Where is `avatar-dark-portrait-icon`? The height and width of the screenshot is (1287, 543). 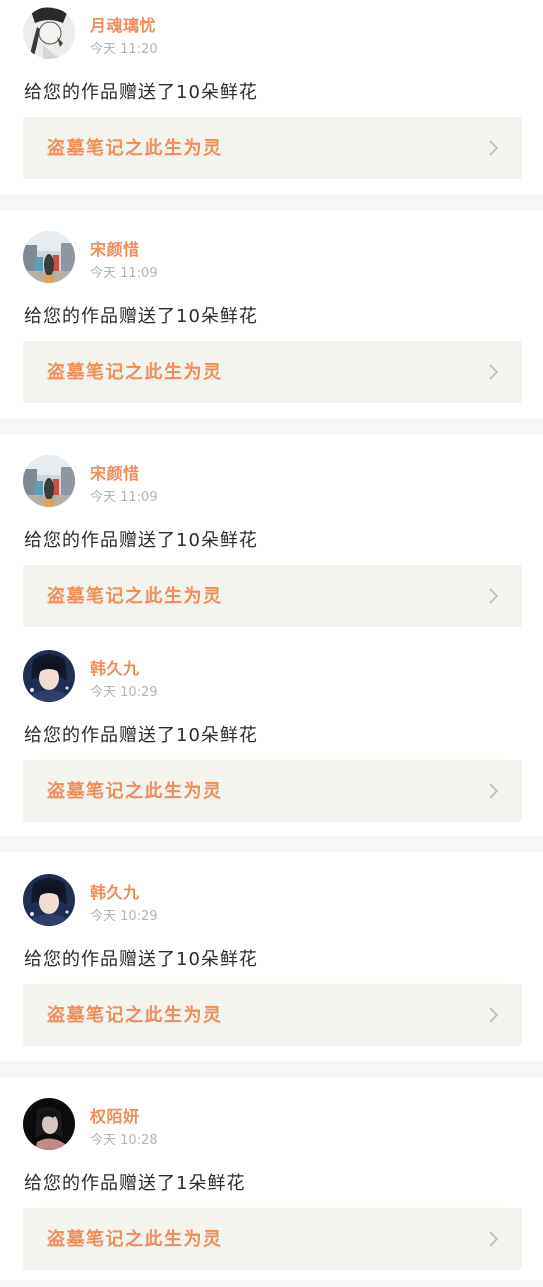
avatar-dark-portrait-icon is located at coordinates (49, 1124).